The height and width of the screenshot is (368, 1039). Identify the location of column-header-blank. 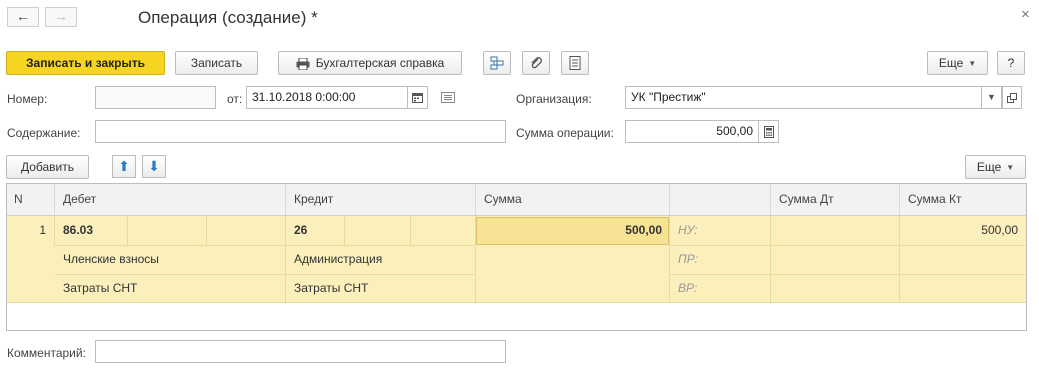
(720, 200).